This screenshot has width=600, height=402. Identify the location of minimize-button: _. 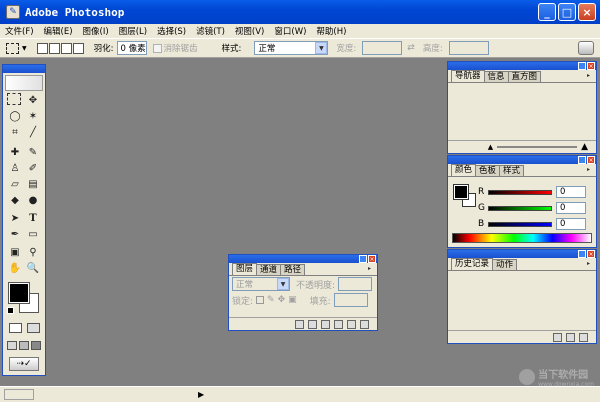
(547, 12).